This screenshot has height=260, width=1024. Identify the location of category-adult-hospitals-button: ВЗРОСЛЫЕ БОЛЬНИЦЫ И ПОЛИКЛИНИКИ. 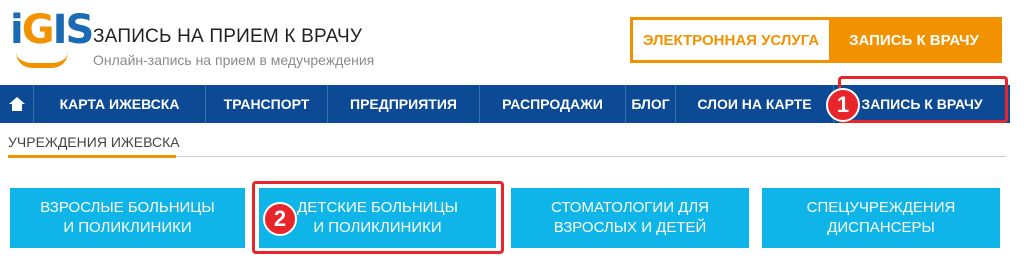
(127, 218).